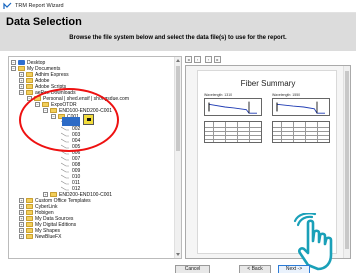 This screenshot has width=356, height=273. Describe the element at coordinates (178, 108) in the screenshot. I see `tree-scroll-thumb` at that location.